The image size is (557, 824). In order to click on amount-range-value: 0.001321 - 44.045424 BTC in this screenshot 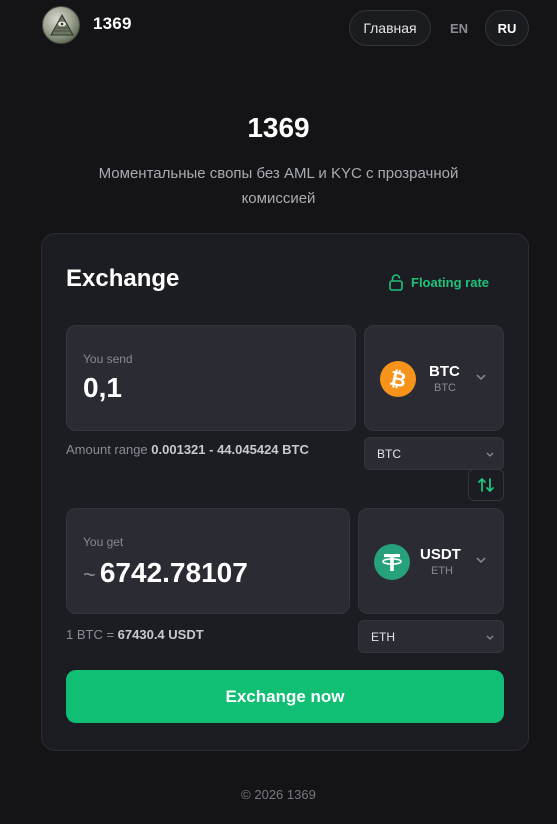, I will do `click(230, 449)`.